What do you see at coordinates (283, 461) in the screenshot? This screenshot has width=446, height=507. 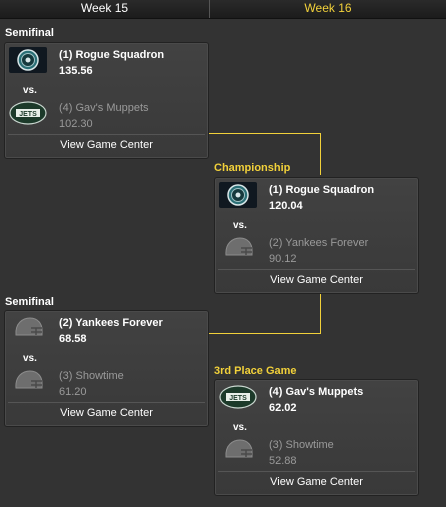 I see `team-score: 52.88` at bounding box center [283, 461].